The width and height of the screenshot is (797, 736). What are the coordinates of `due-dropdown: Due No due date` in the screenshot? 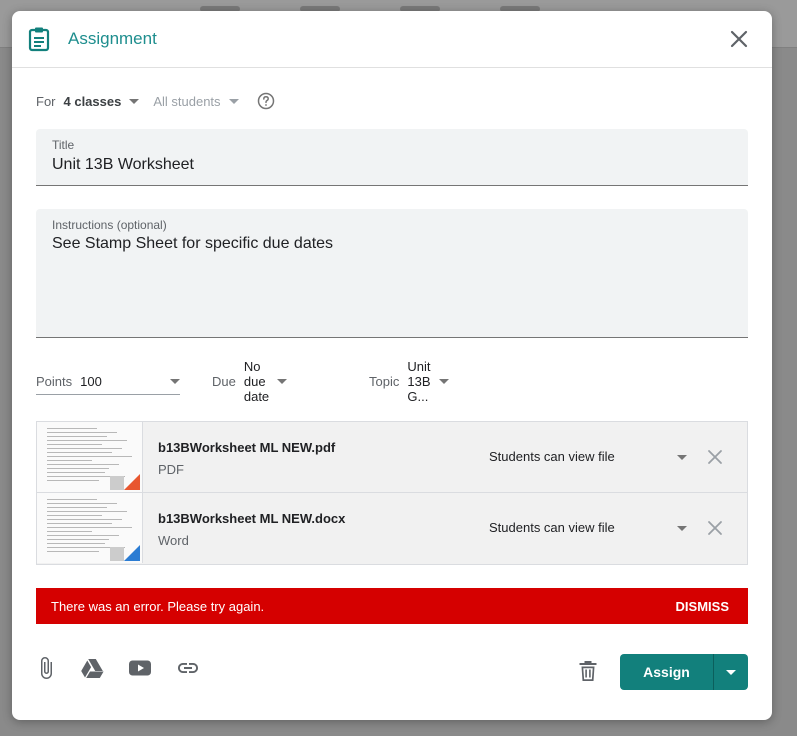 It's located at (250, 381).